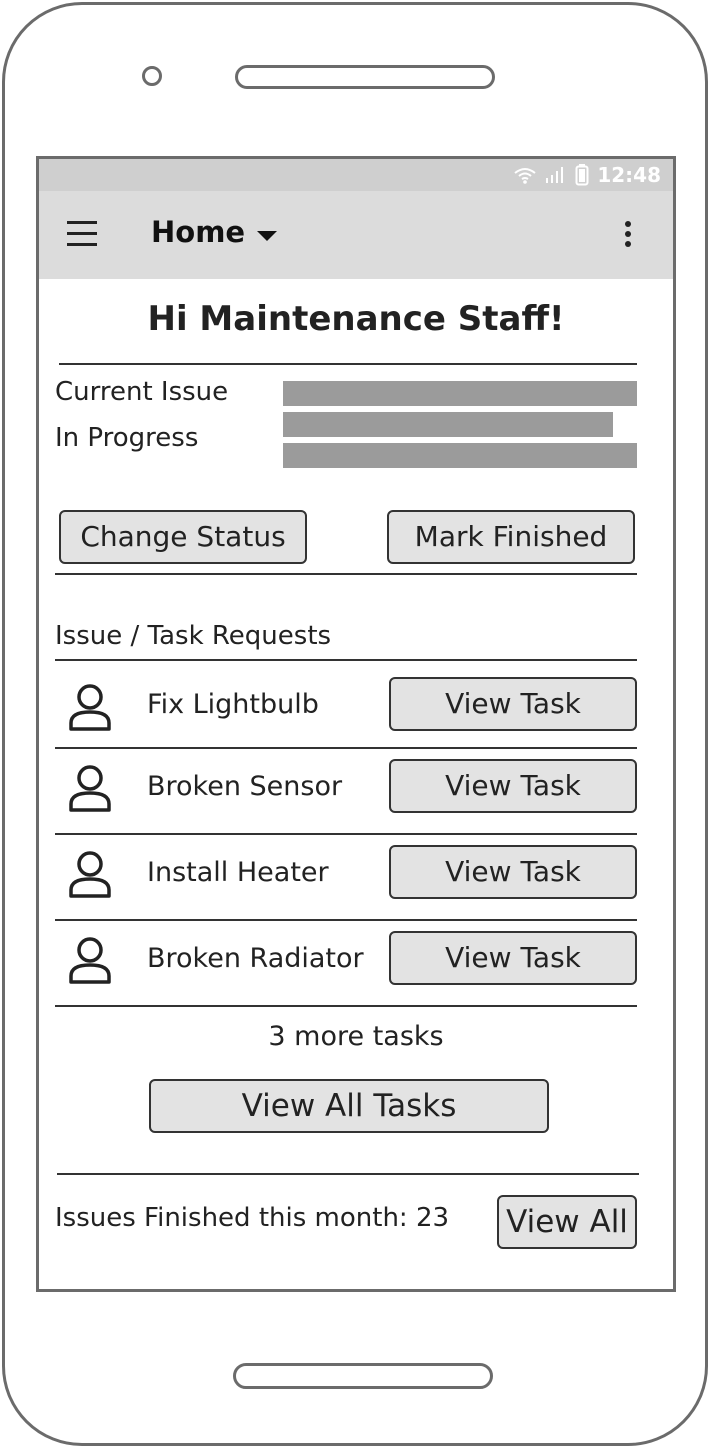 The width and height of the screenshot is (712, 1450). Describe the element at coordinates (511, 537) in the screenshot. I see `mark-finished-button: Mark Finished` at that location.